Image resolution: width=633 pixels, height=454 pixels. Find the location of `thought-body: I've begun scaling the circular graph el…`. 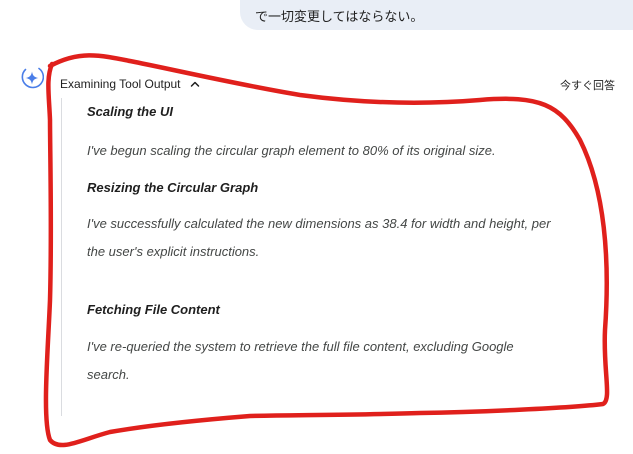

thought-body: I've begun scaling the circular graph el… is located at coordinates (291, 150).